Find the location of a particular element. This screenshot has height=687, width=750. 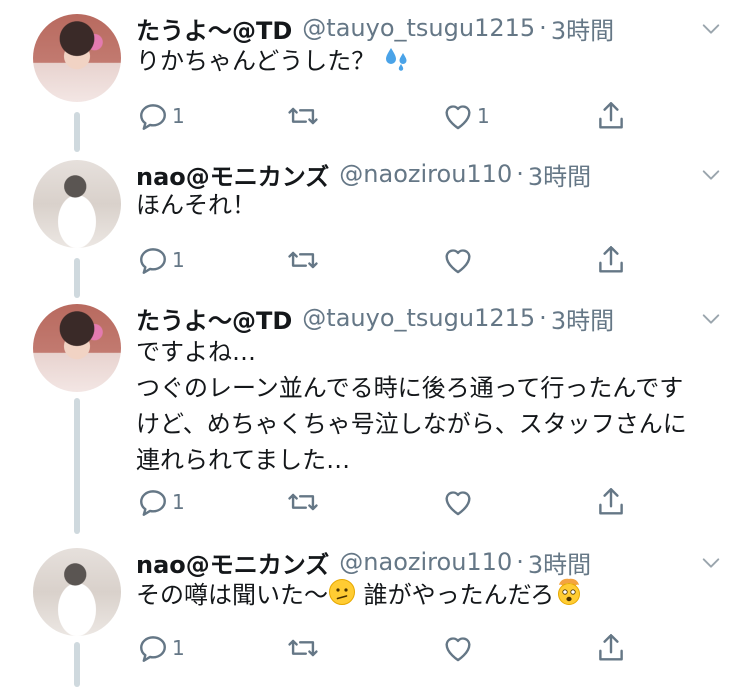

like-button: 1 is located at coordinates (465, 116).